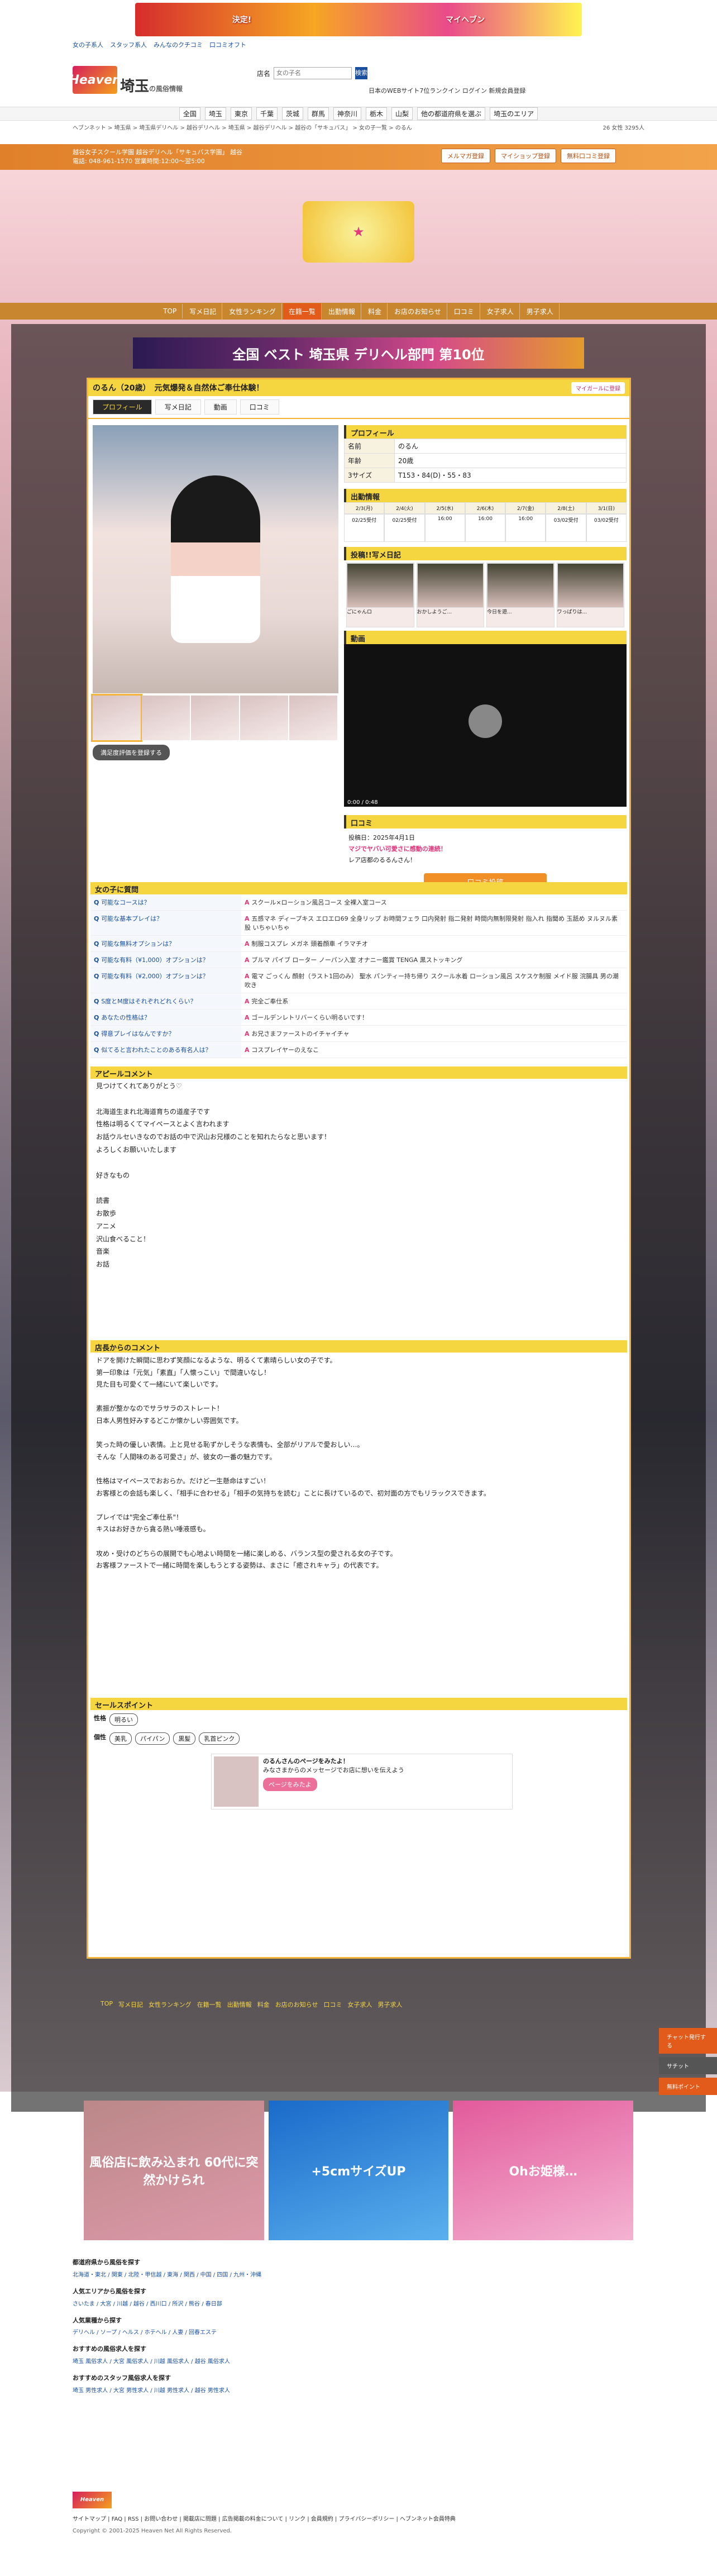 Image resolution: width=717 pixels, height=2576 pixels. What do you see at coordinates (447, 90) in the screenshot?
I see `header-right: 日本のWEBサイト7位ランクイン ログイン 新規会員登録` at bounding box center [447, 90].